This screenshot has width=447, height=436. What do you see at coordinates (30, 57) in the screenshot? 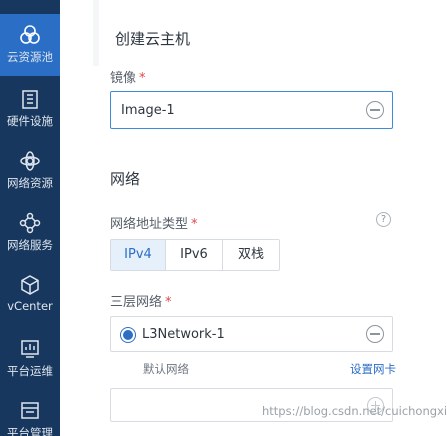
I see `sidebar-item-label: 云资源池` at bounding box center [30, 57].